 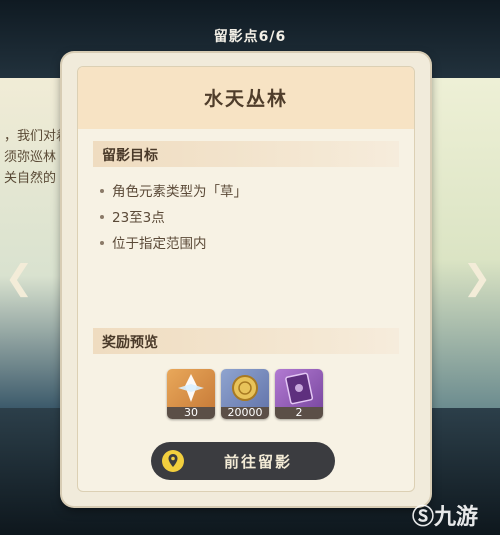 What do you see at coordinates (173, 190) in the screenshot?
I see `goal-item: 角色元素类型为「草」` at bounding box center [173, 190].